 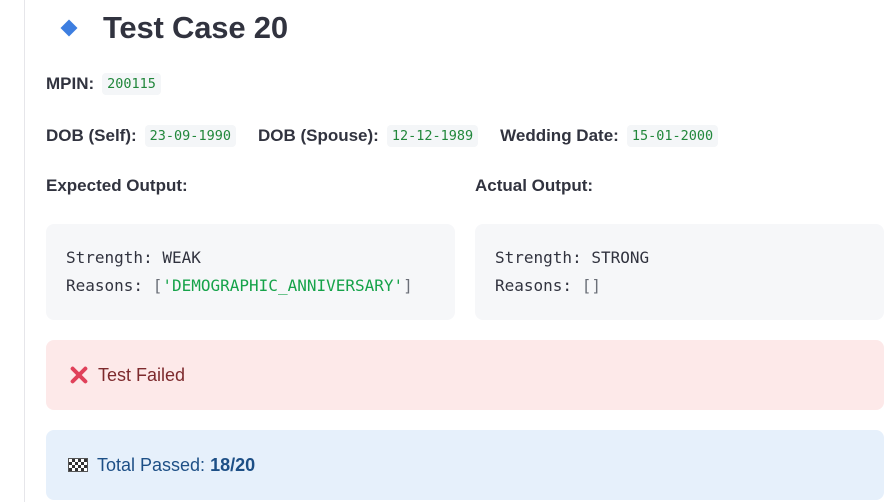 What do you see at coordinates (559, 135) in the screenshot?
I see `wedding-date-label: Wedding Date:` at bounding box center [559, 135].